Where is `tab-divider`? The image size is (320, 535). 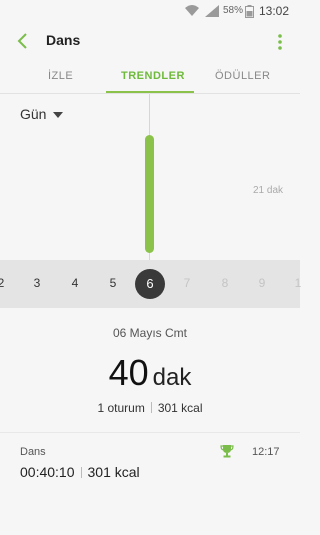 tab-divider is located at coordinates (150, 93).